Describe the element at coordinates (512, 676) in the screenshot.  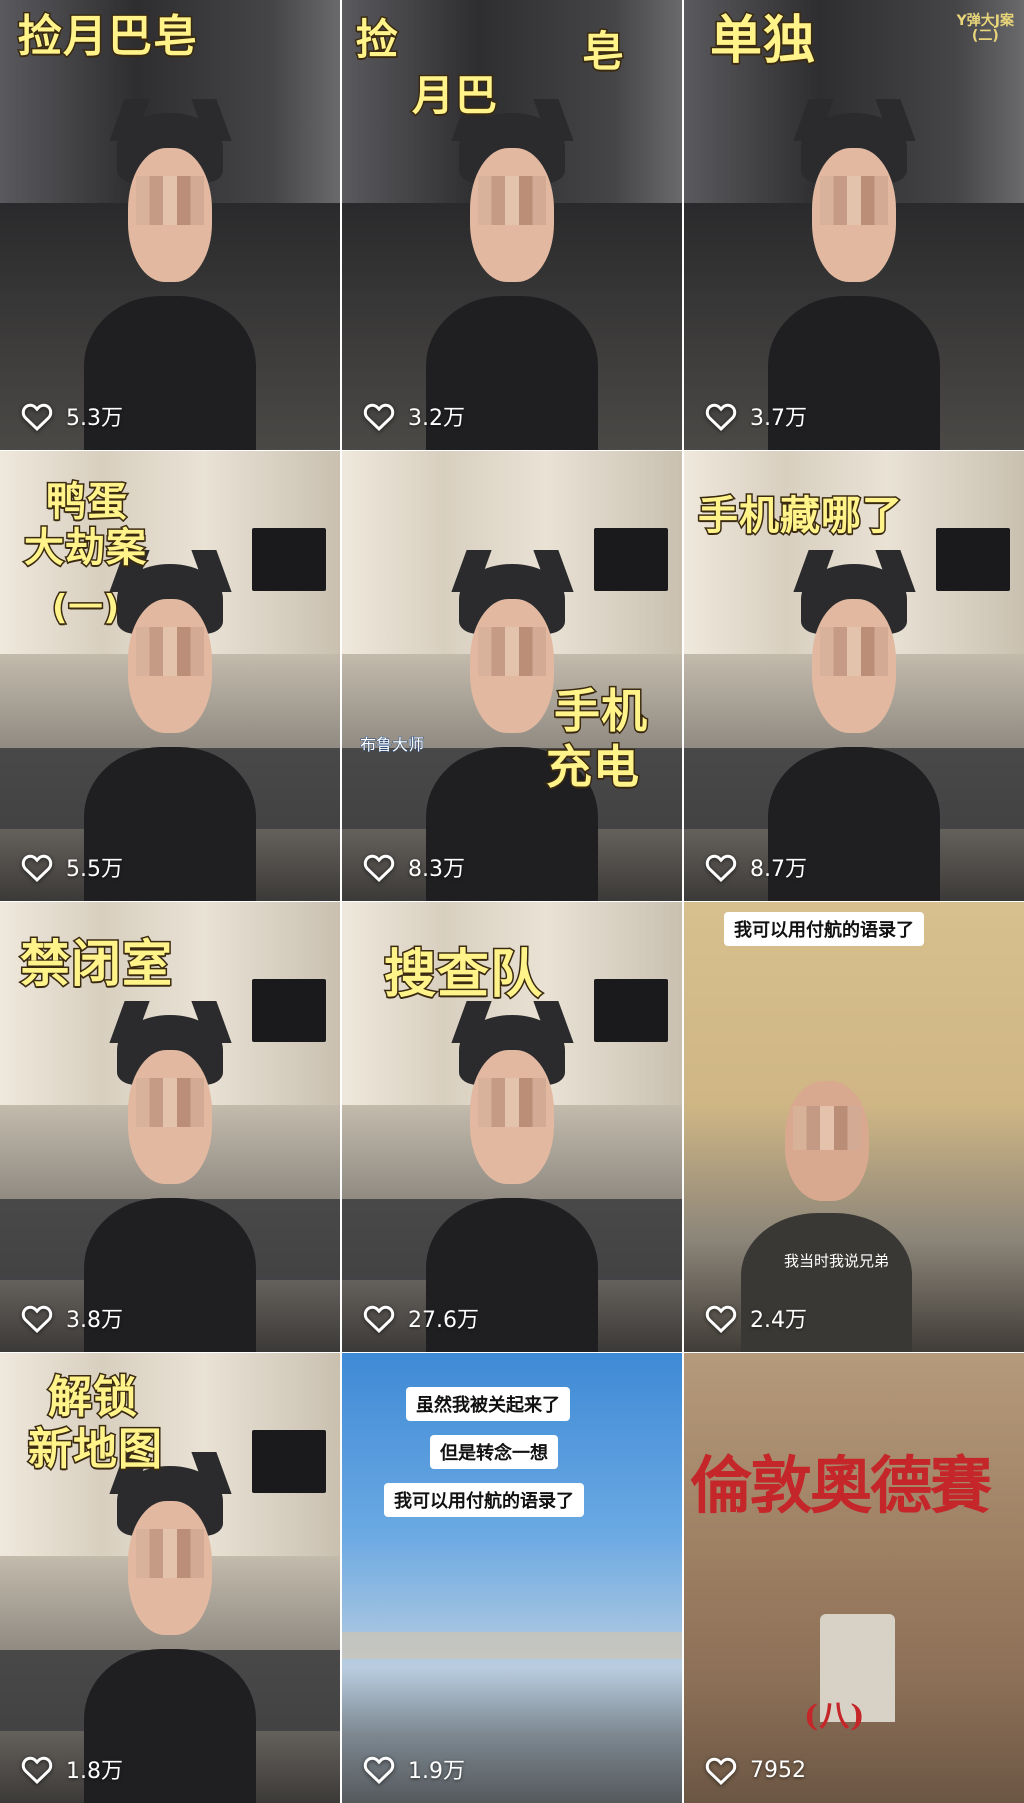
I see `video-tile-5: 布鲁大师 手机 充电 8.3万` at that location.